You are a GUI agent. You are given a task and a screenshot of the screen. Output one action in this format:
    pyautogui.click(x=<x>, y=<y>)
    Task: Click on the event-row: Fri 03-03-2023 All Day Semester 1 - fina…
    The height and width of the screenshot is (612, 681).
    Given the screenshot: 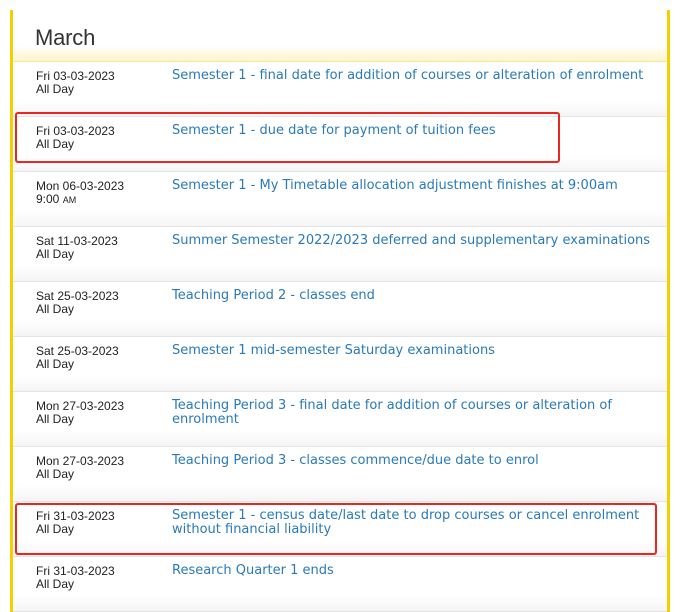 What is the action you would take?
    pyautogui.click(x=340, y=89)
    